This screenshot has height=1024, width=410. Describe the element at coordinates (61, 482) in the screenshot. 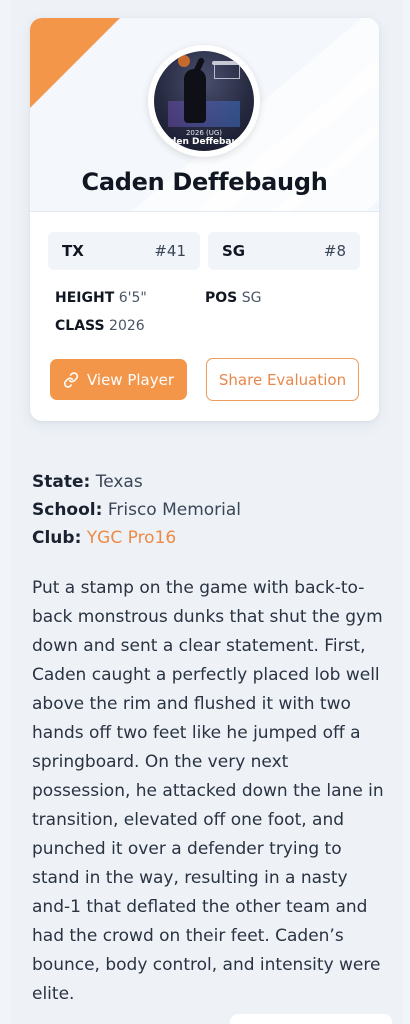

I see `state-label: State:` at that location.